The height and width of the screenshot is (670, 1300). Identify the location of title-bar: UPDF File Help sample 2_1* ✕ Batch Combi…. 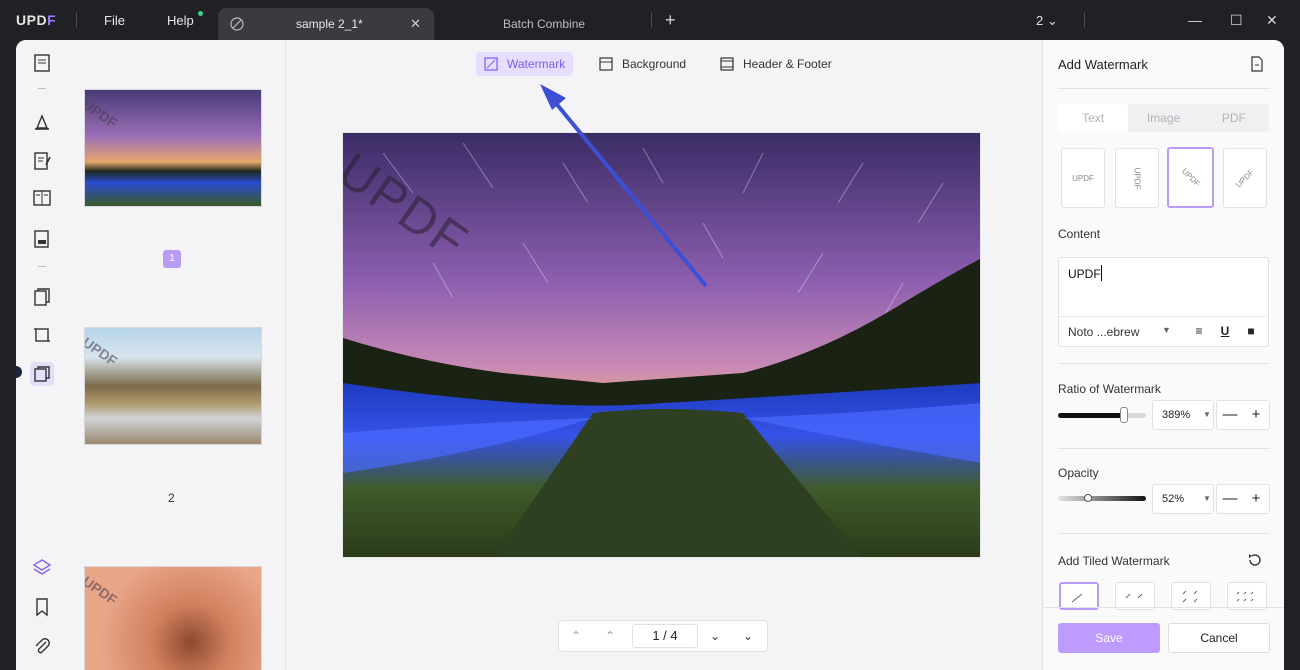
(650, 20).